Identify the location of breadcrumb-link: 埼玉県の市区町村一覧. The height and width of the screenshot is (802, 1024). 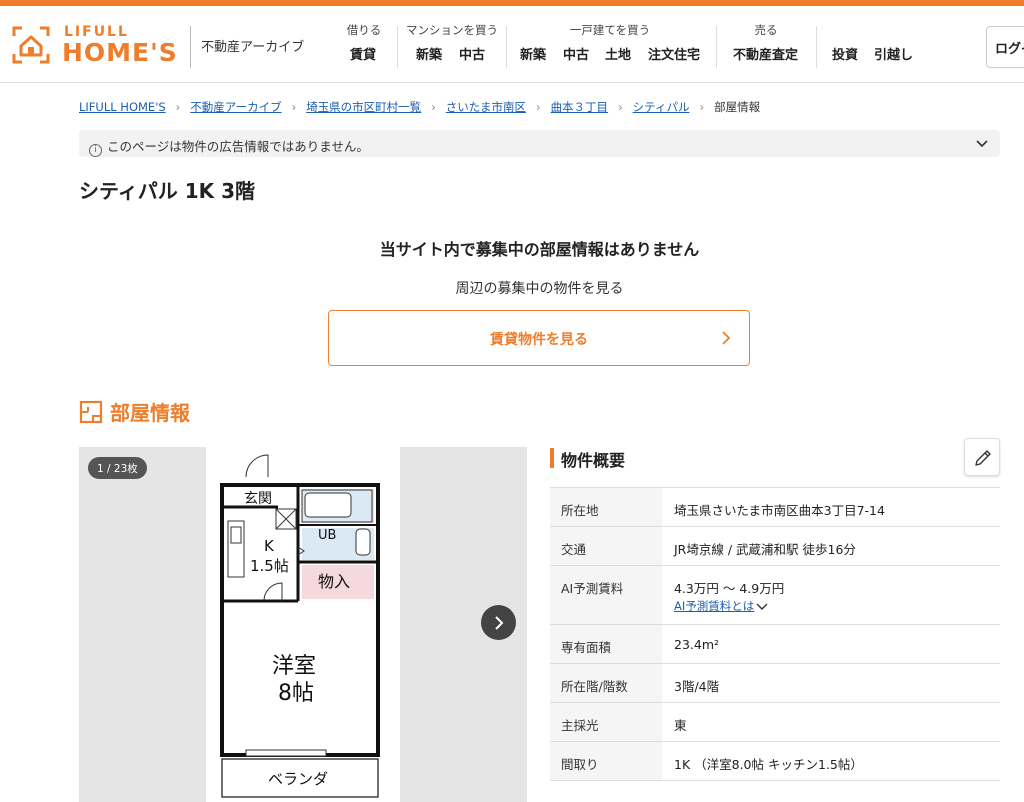
(363, 107).